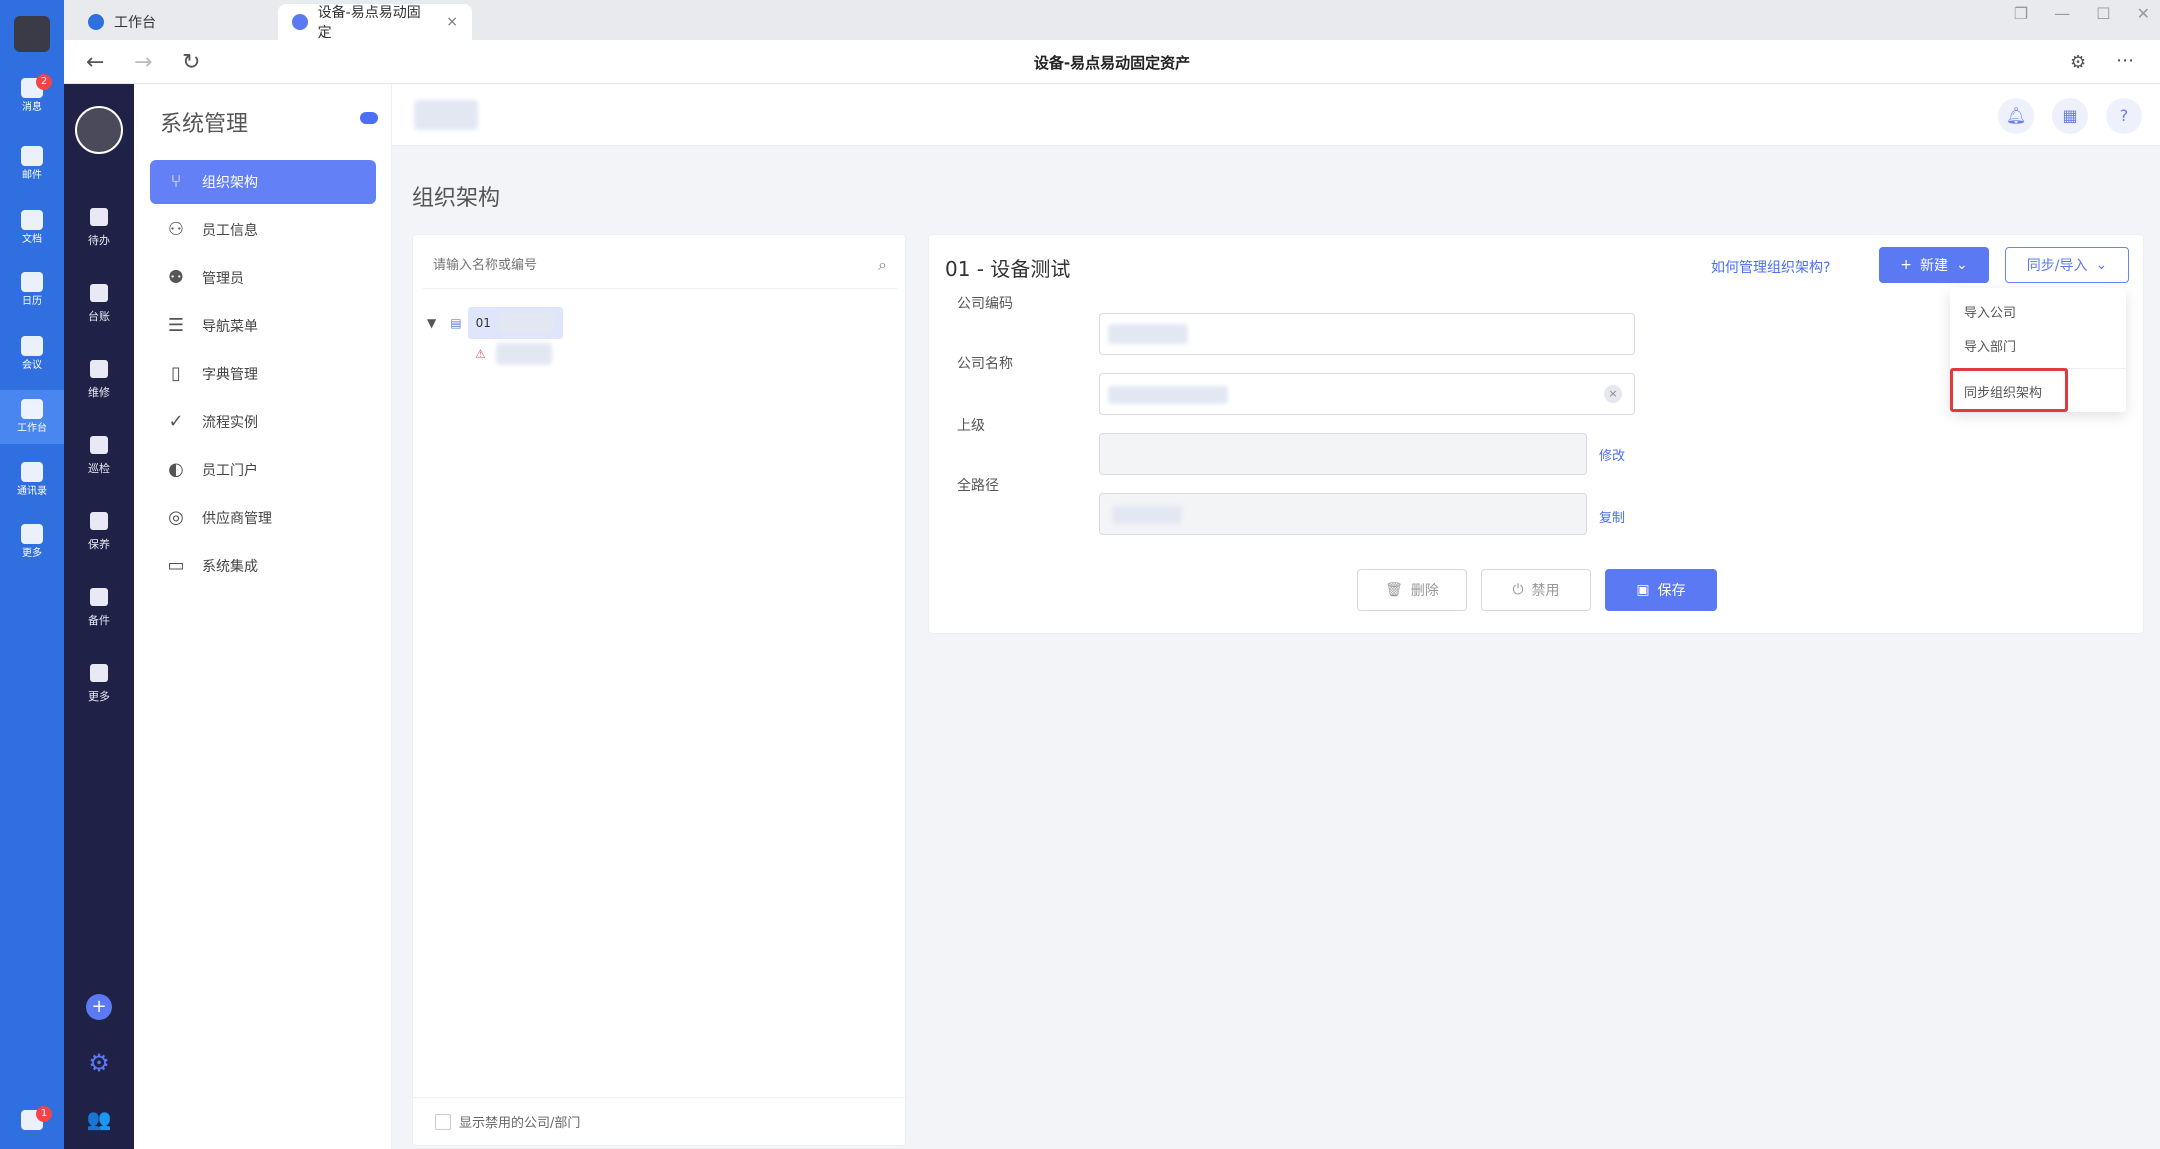  I want to click on sidebar-item-process: ✓ 流程实例, so click(263, 422).